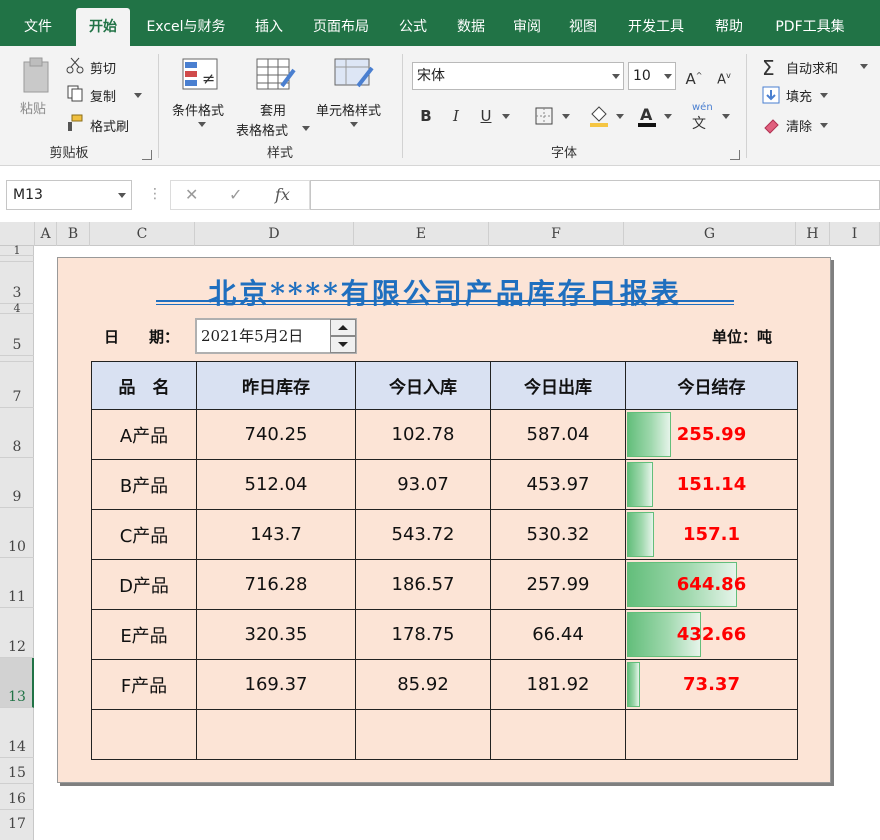 This screenshot has width=880, height=840. I want to click on header-balance: 今日结存, so click(711, 385).